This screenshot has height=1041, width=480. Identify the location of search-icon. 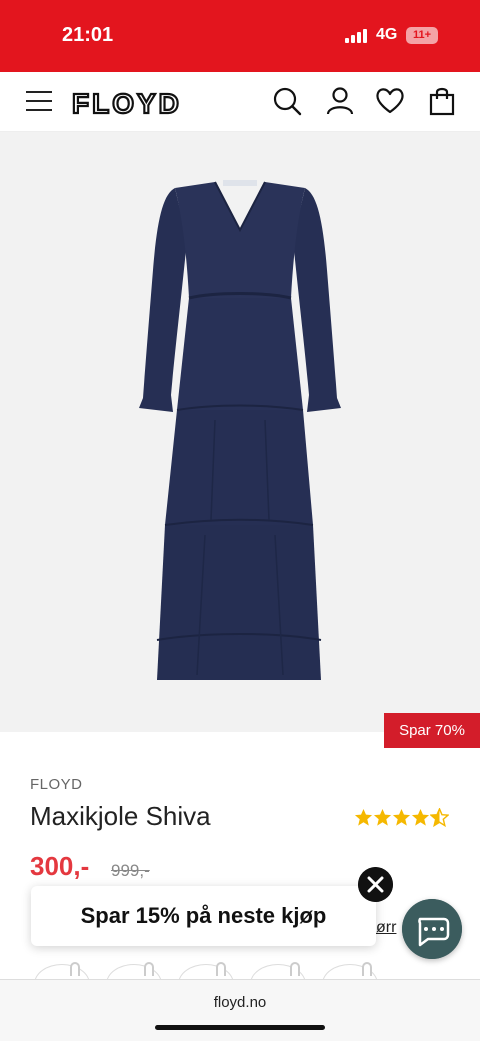
(287, 101).